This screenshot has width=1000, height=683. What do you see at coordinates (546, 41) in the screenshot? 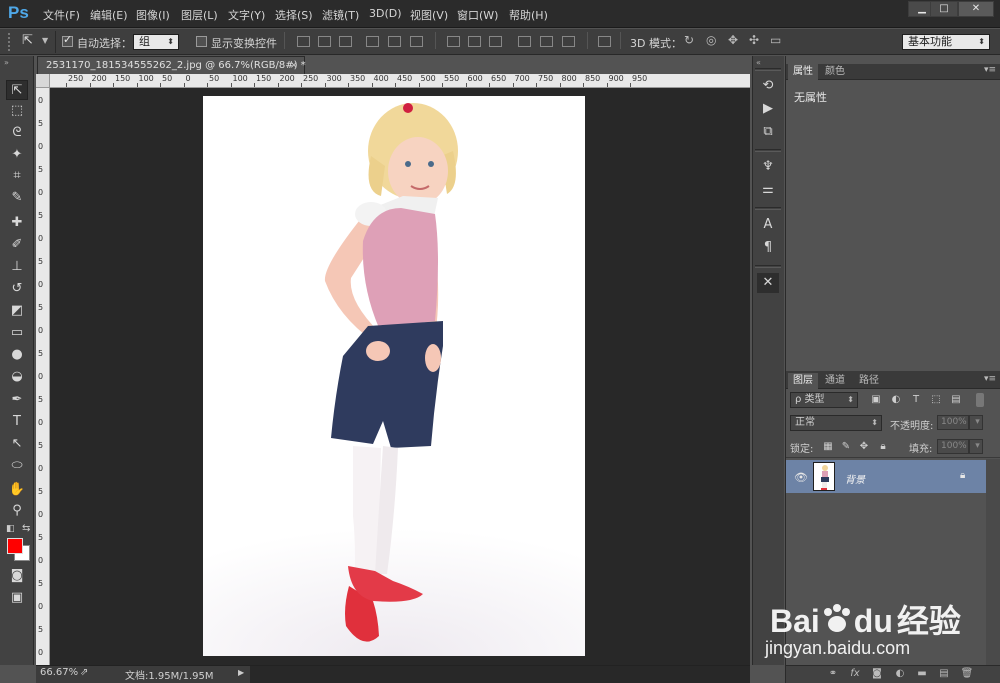
I see `distribute-hcenter-icon` at bounding box center [546, 41].